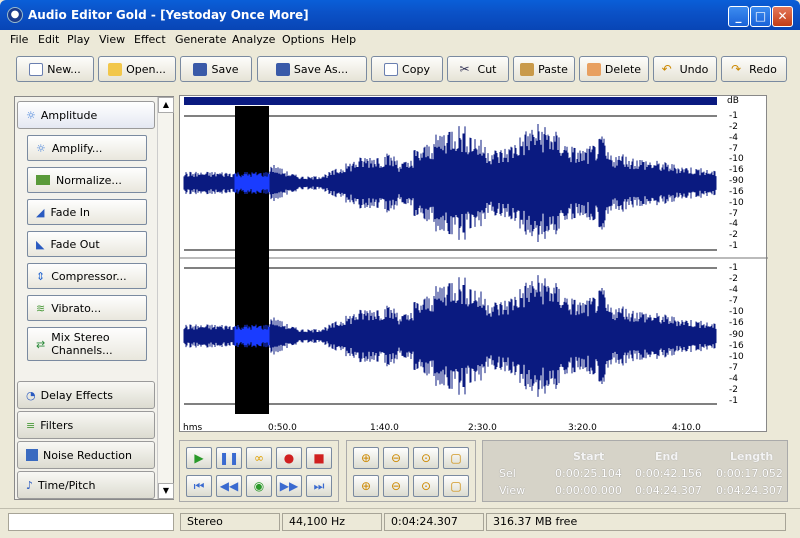 The height and width of the screenshot is (538, 800). Describe the element at coordinates (319, 486) in the screenshot. I see `go-to-end-button: ⏭` at that location.